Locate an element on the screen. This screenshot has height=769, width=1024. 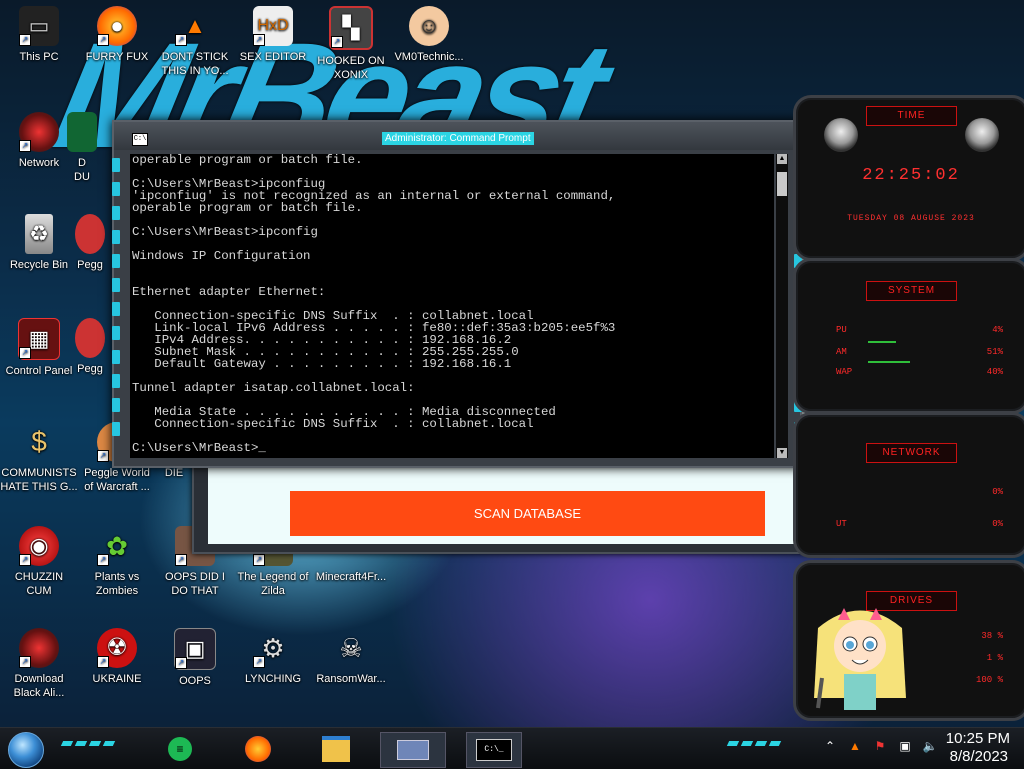
firefox-icon is located at coordinates (258, 749).